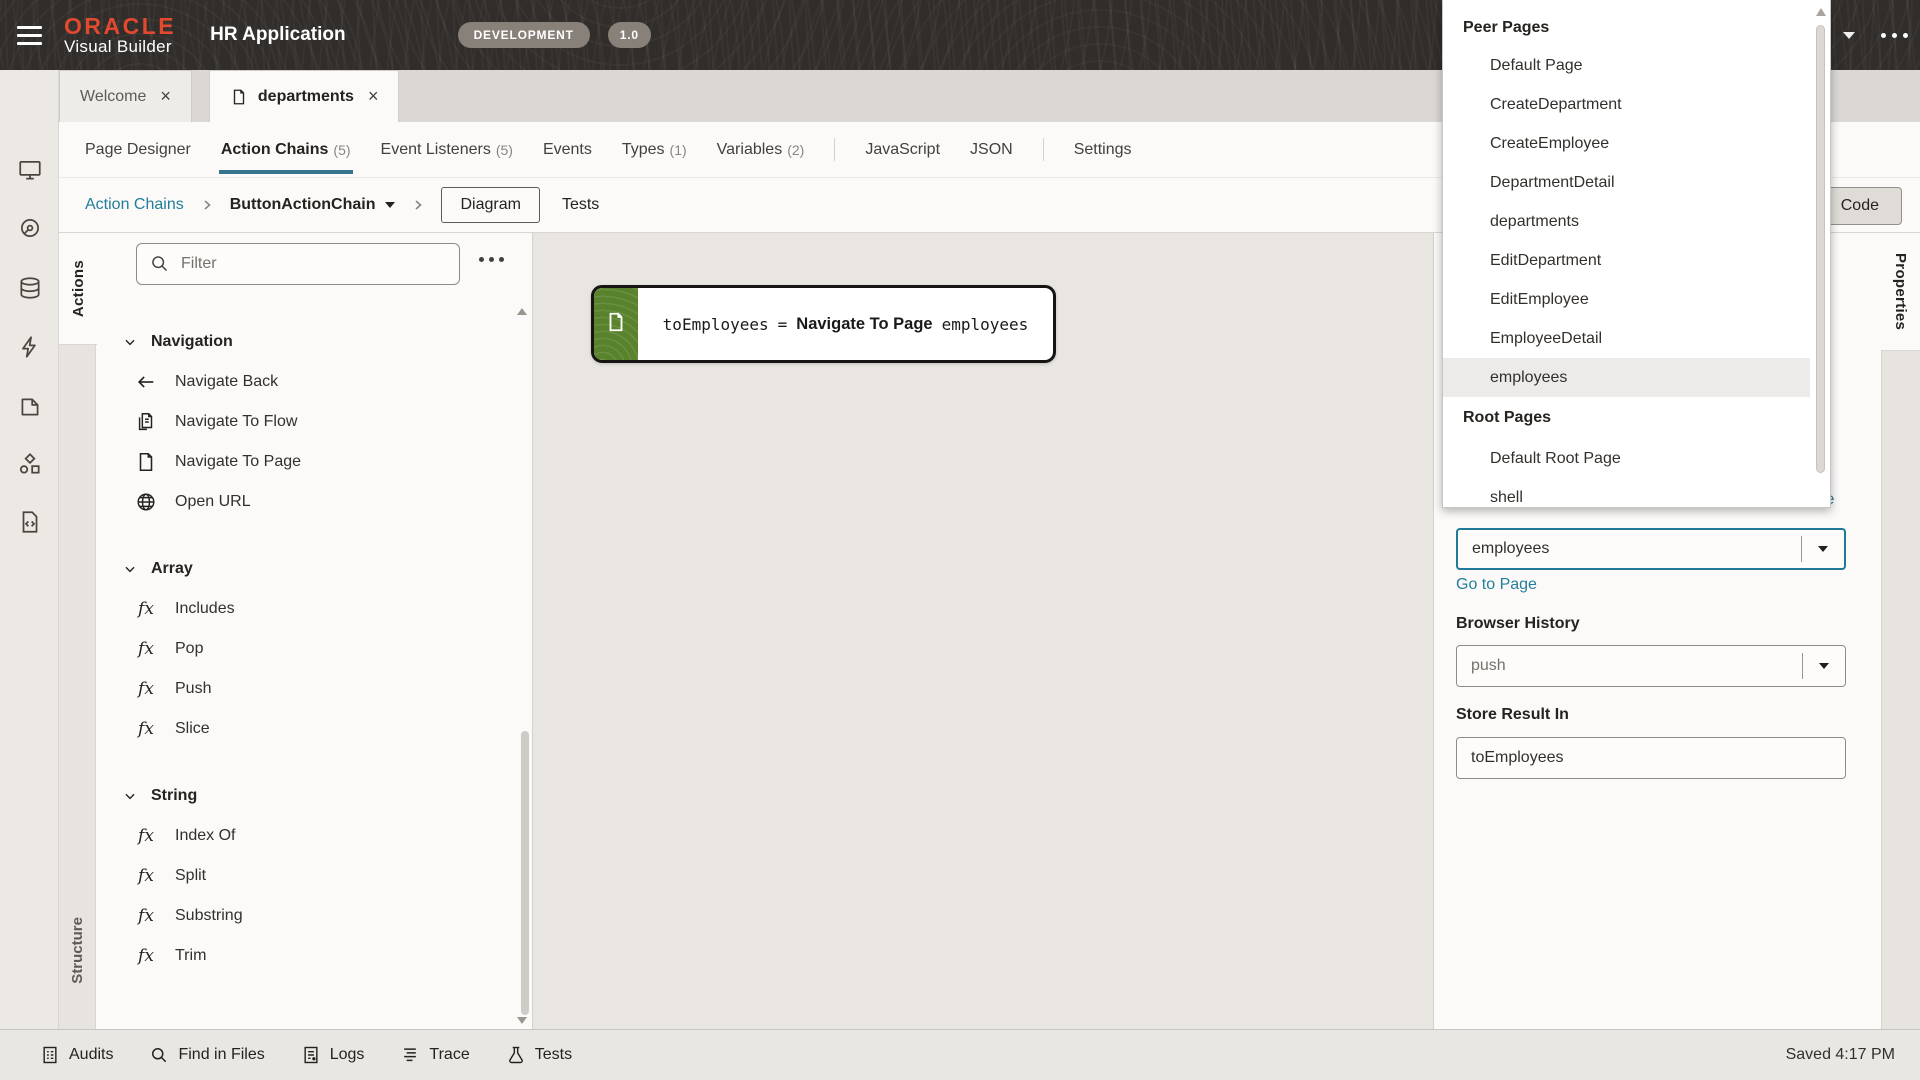 This screenshot has width=1920, height=1080. What do you see at coordinates (1626, 65) in the screenshot?
I see `dropdown-item-default-page: Default Page` at bounding box center [1626, 65].